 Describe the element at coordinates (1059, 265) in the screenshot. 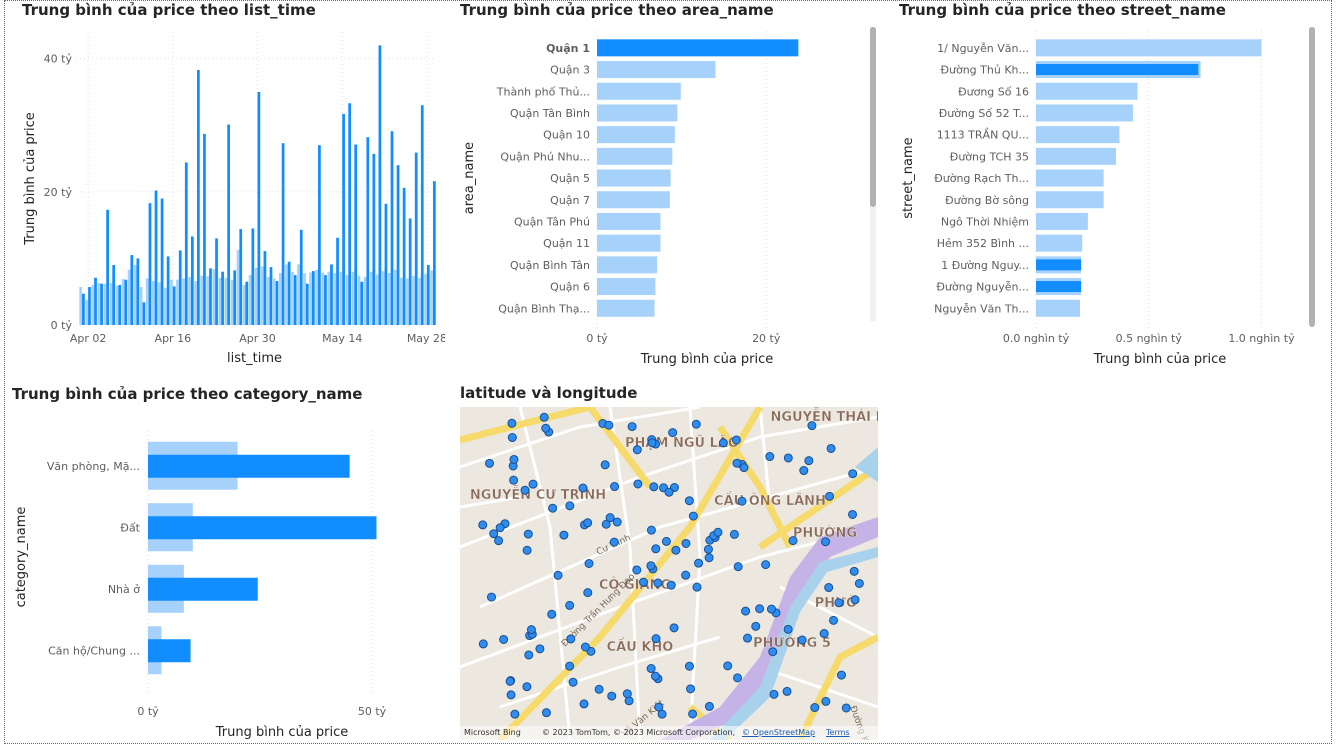

I see `bar-highlight` at that location.